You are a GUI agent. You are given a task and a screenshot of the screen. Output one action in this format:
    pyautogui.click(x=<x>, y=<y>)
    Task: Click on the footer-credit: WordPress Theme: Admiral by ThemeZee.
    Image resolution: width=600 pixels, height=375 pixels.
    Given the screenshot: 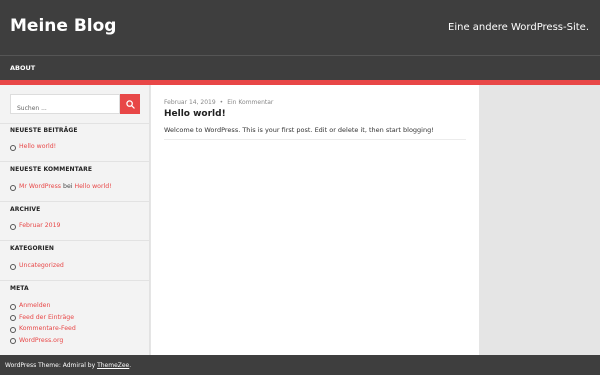 What is the action you would take?
    pyautogui.click(x=68, y=365)
    